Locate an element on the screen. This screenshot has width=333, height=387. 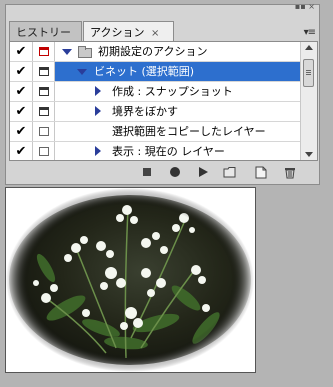
command-label: 表示 : 現在の レイヤー is located at coordinates (168, 151).